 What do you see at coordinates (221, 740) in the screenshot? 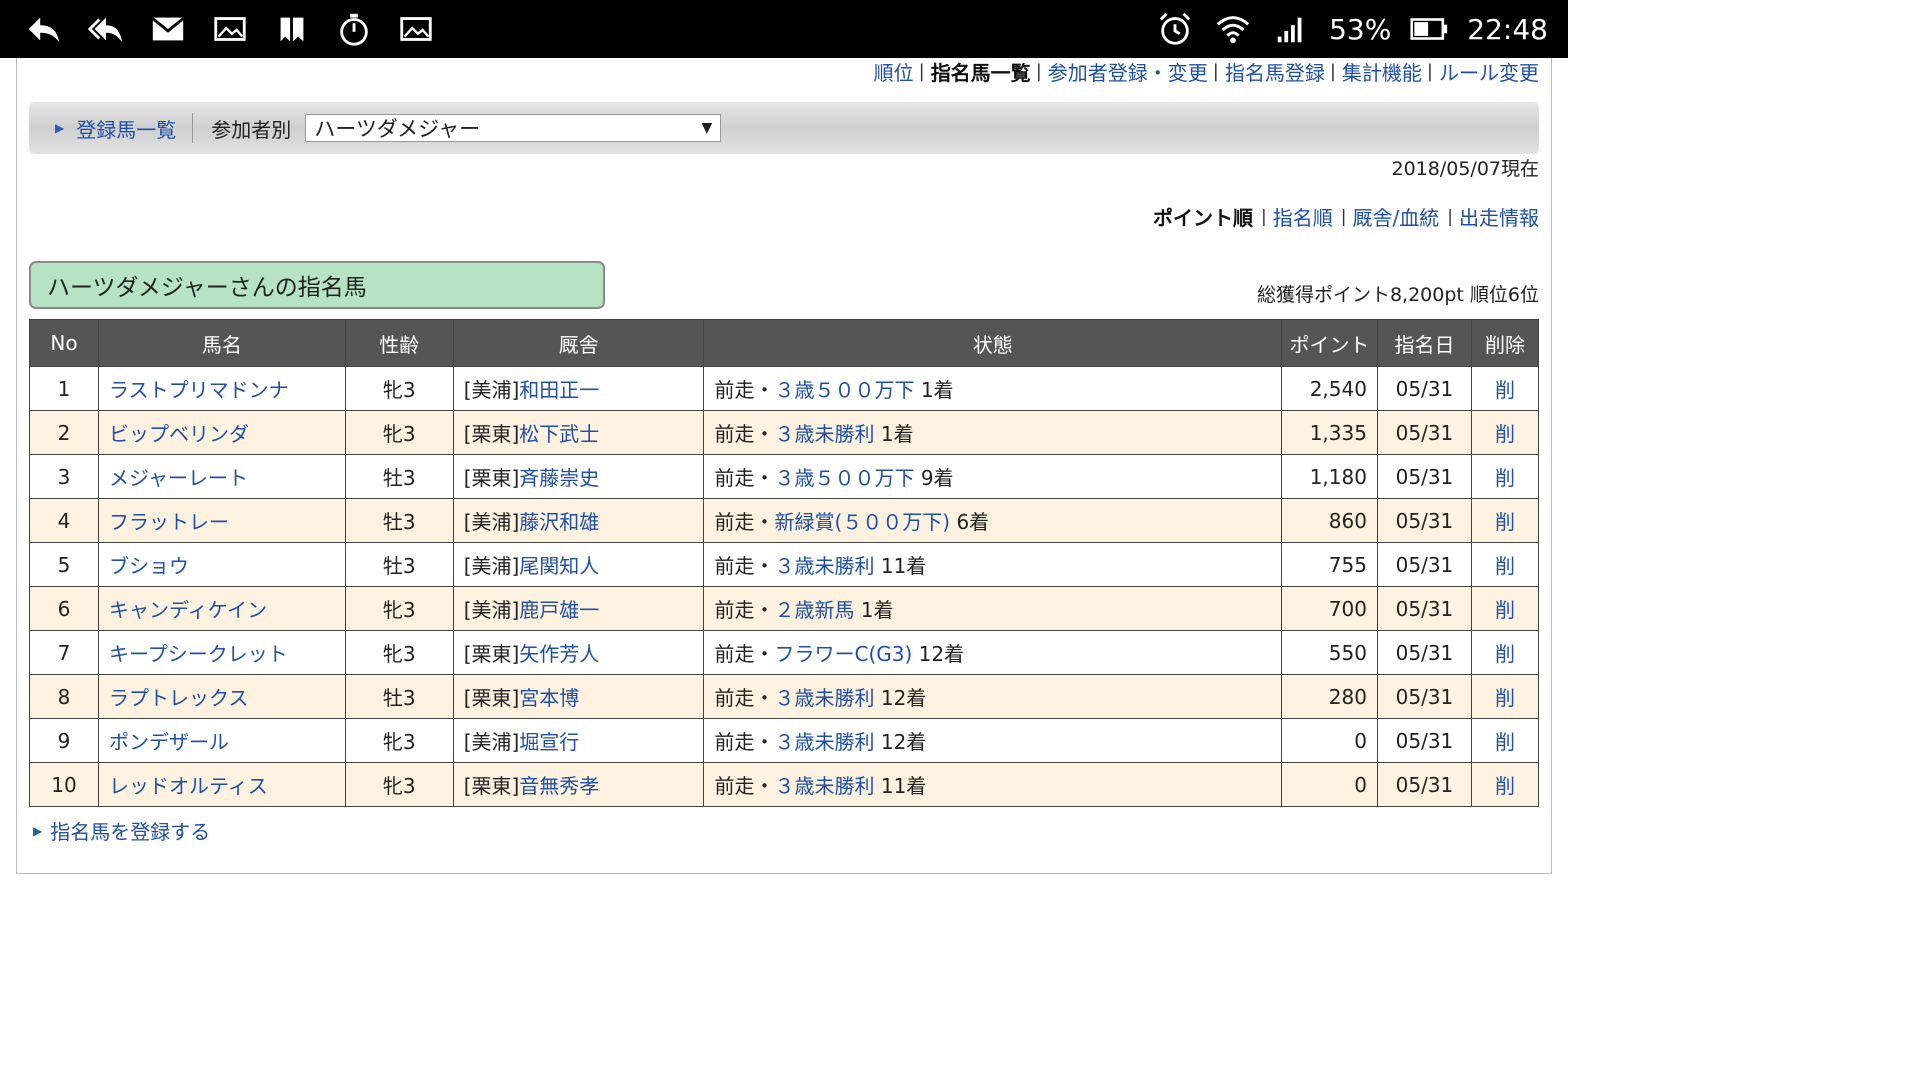
I see `horse-name-link: ポンデザール` at bounding box center [221, 740].